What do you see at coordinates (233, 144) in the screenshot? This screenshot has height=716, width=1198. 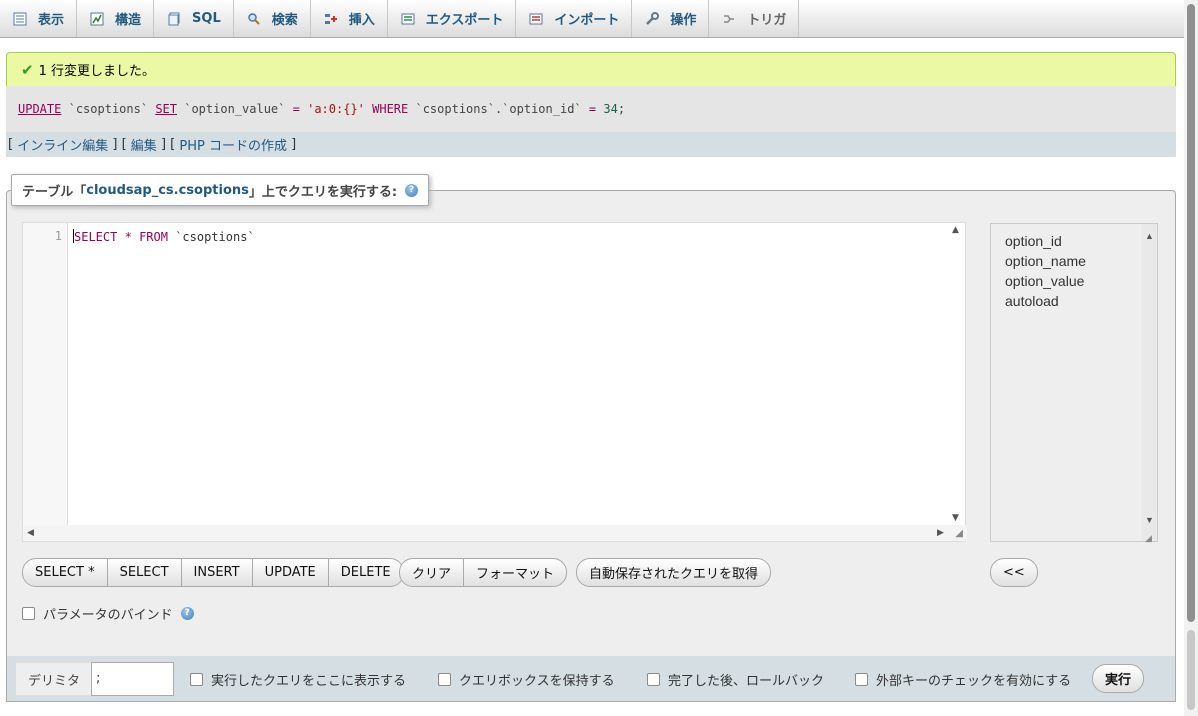 I see `create-php-link: PHP コードの作成` at bounding box center [233, 144].